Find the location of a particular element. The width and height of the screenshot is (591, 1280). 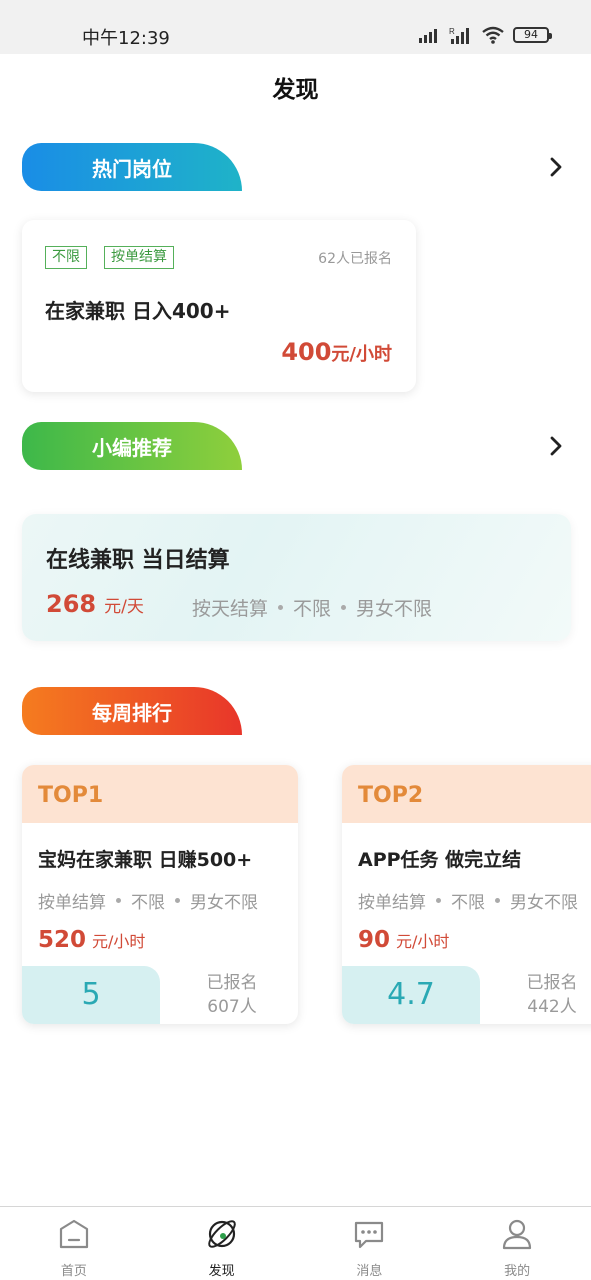

tab-messages: 消息 is located at coordinates (370, 1243).